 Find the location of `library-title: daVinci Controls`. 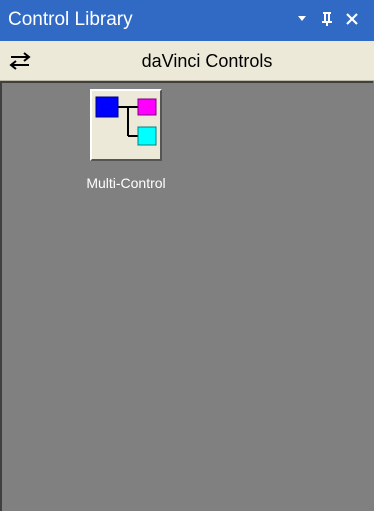

library-title: daVinci Controls is located at coordinates (207, 61).